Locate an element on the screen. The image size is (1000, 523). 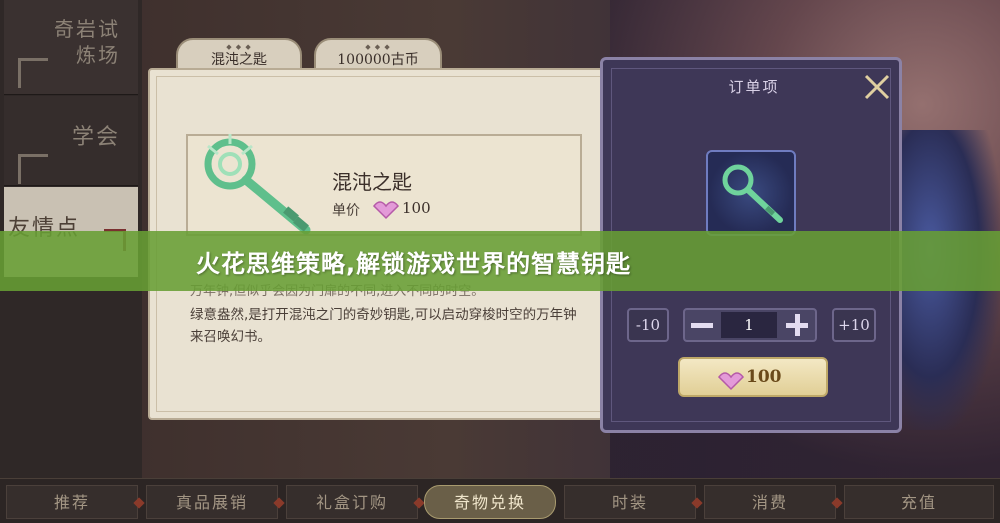
item-description: 绿意盎然,是打开混沌之门的奇妙钥匙,可以启动穿梭时空的万年钟来召唤幻书。 is located at coordinates (383, 326).